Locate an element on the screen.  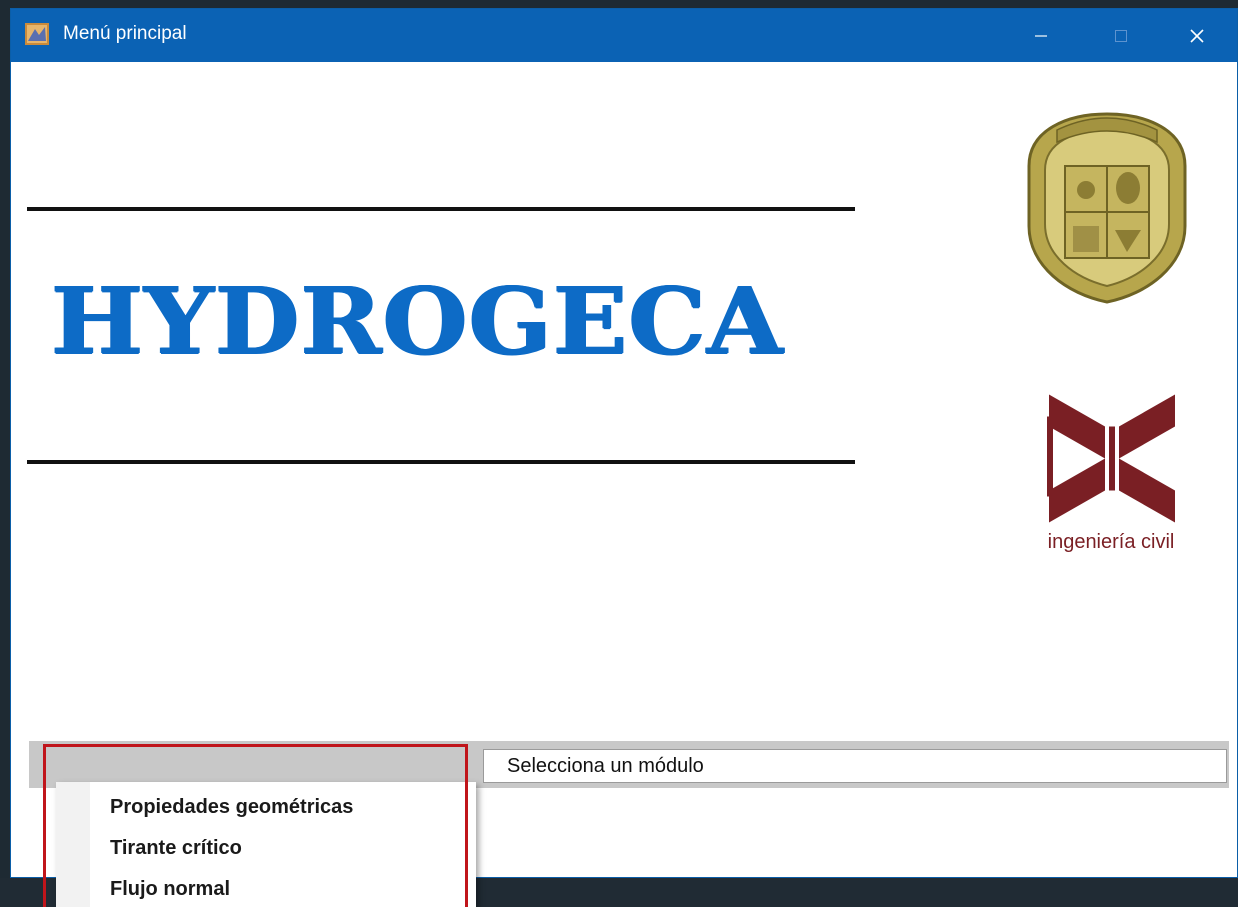
title-bar: Menú principal is located at coordinates (624, 35).